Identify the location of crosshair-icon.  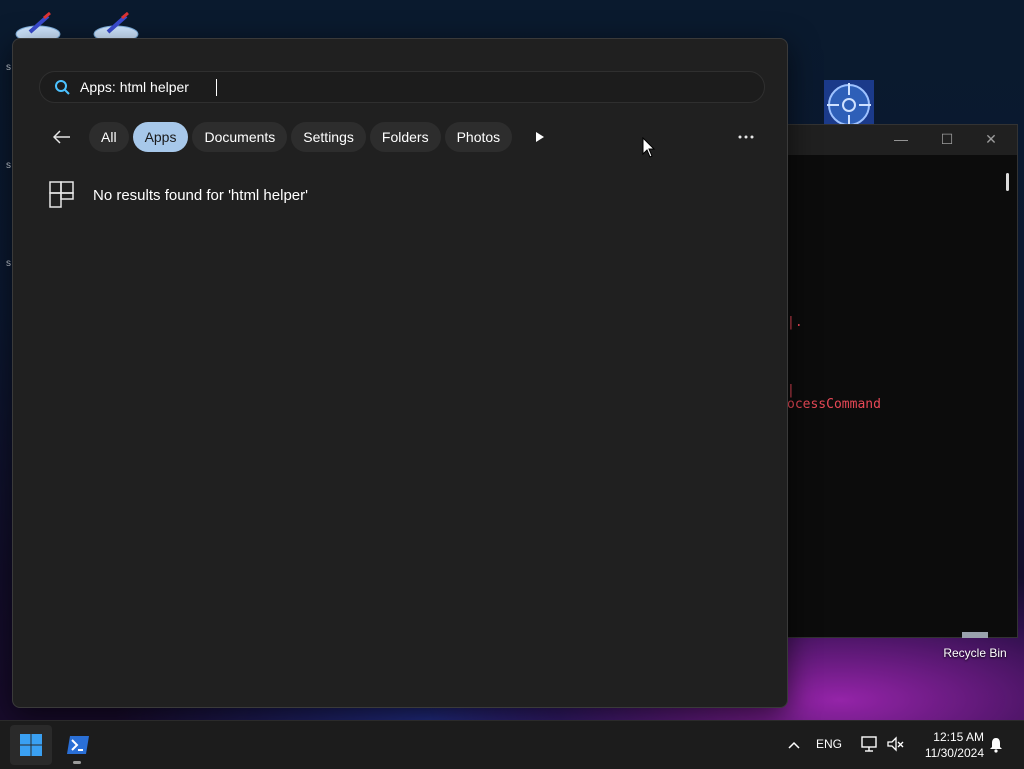
(849, 105).